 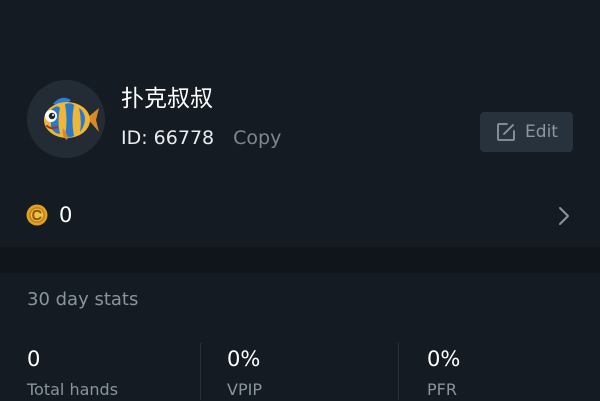 What do you see at coordinates (244, 389) in the screenshot?
I see `stat-label: VPIP` at bounding box center [244, 389].